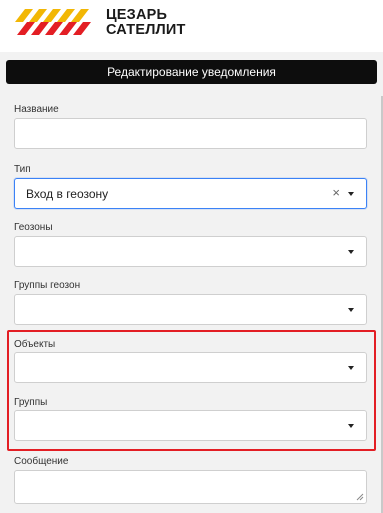 This screenshot has height=513, width=383. I want to click on message-label: Сообщение, so click(41, 461).